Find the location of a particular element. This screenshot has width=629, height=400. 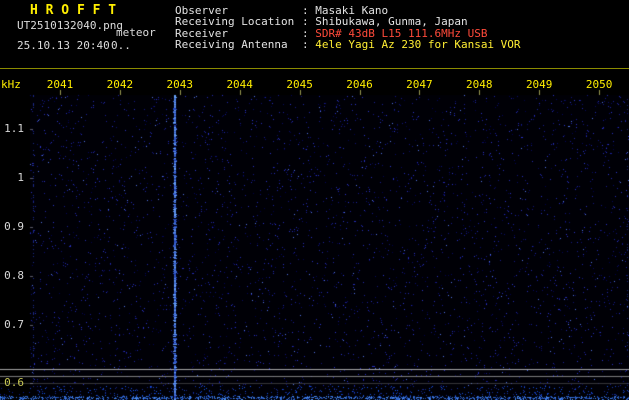

info-label: Receiving Antenna is located at coordinates (231, 44).